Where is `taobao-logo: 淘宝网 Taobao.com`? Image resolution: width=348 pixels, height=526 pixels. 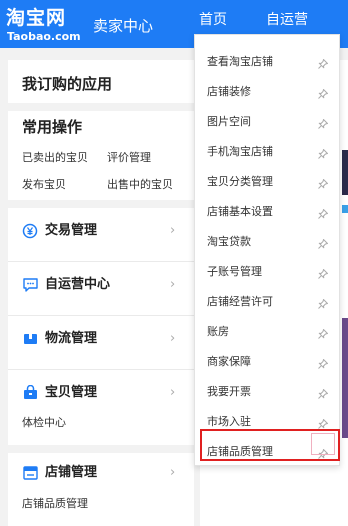
taobao-logo: 淘宝网 Taobao.com is located at coordinates (45, 25).